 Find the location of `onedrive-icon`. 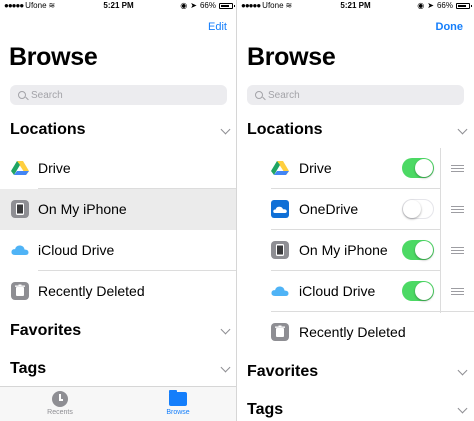

onedrive-icon is located at coordinates (280, 209).